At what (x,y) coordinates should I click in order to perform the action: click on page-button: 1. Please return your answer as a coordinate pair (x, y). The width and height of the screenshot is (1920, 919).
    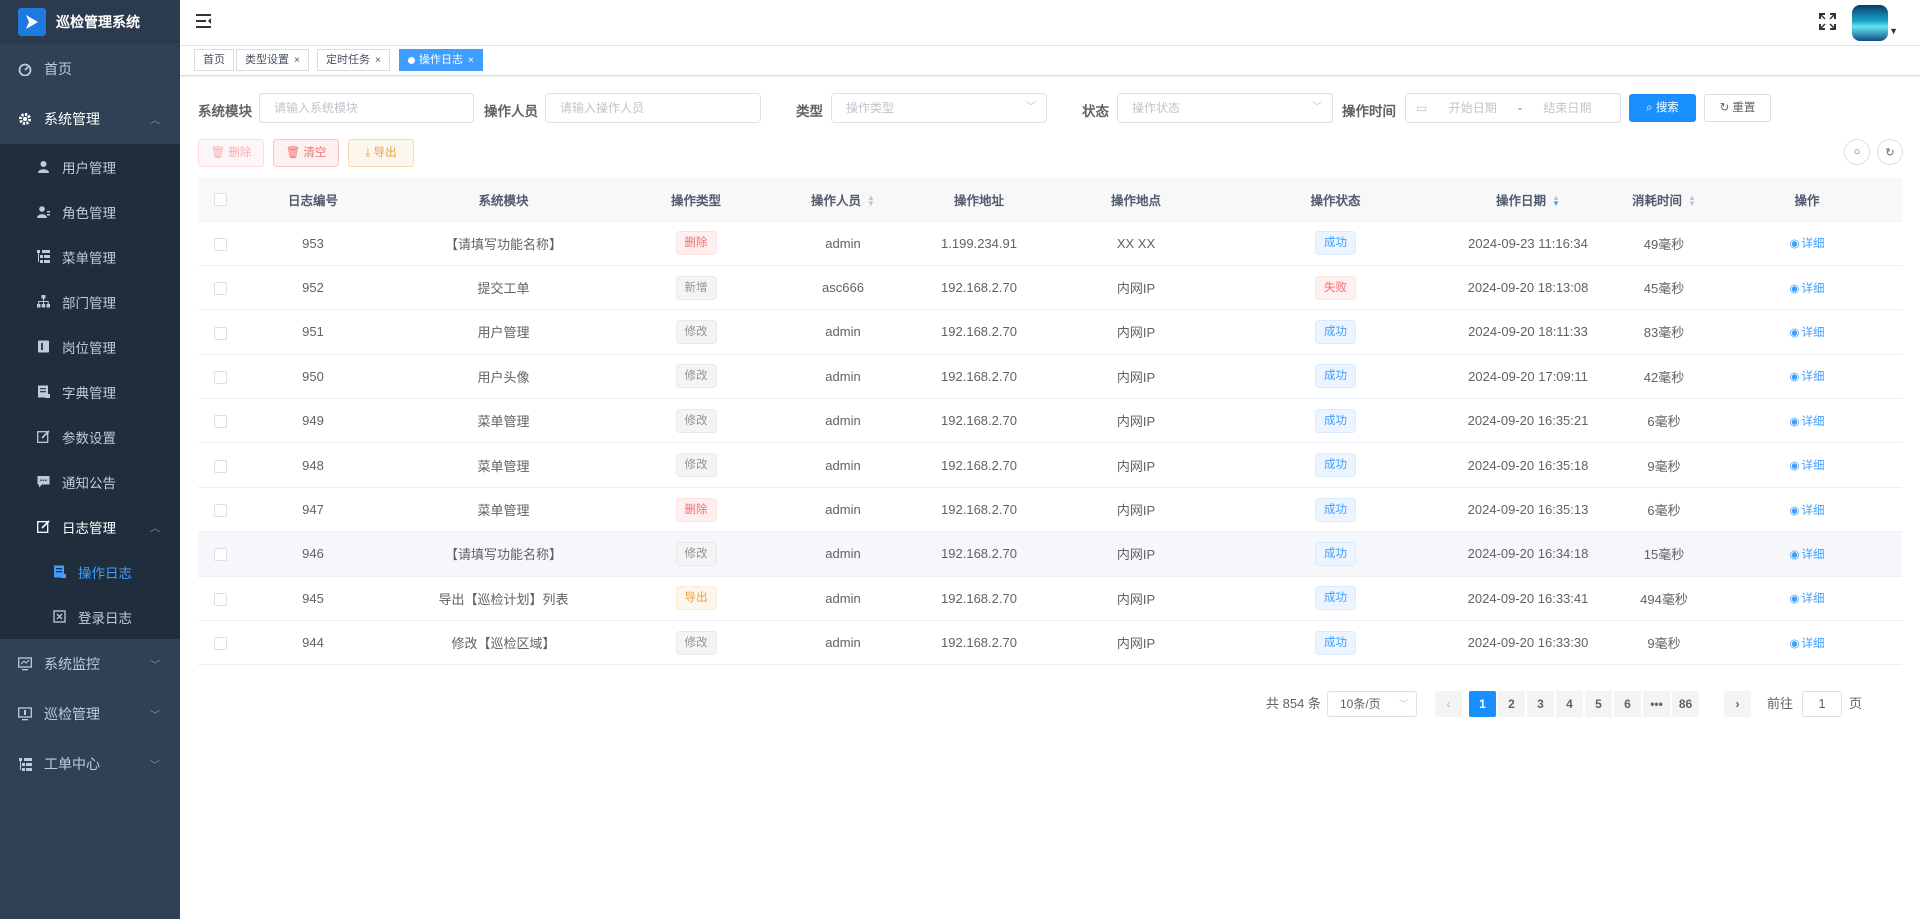
    Looking at the image, I should click on (1482, 704).